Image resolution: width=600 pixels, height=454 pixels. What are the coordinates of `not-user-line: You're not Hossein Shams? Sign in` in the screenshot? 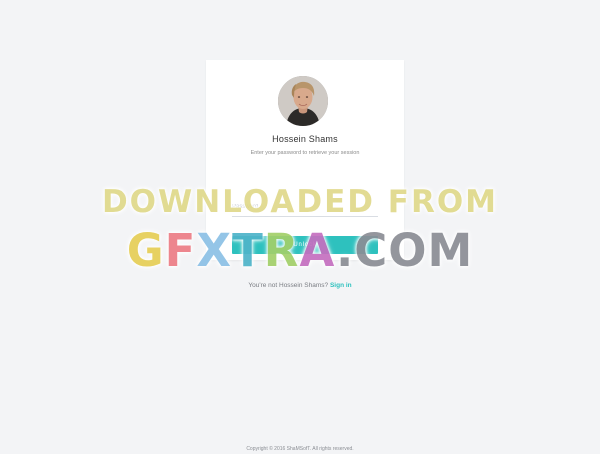 It's located at (300, 285).